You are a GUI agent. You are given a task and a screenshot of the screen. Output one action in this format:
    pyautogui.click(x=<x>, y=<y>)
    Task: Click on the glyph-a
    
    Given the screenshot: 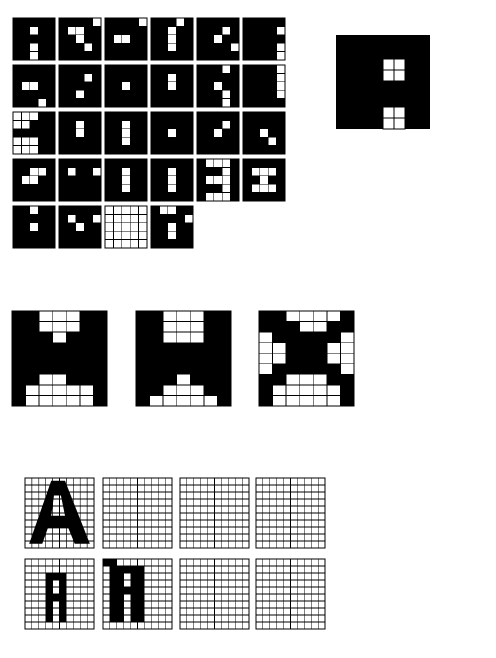 What is the action you would take?
    pyautogui.click(x=34, y=39)
    